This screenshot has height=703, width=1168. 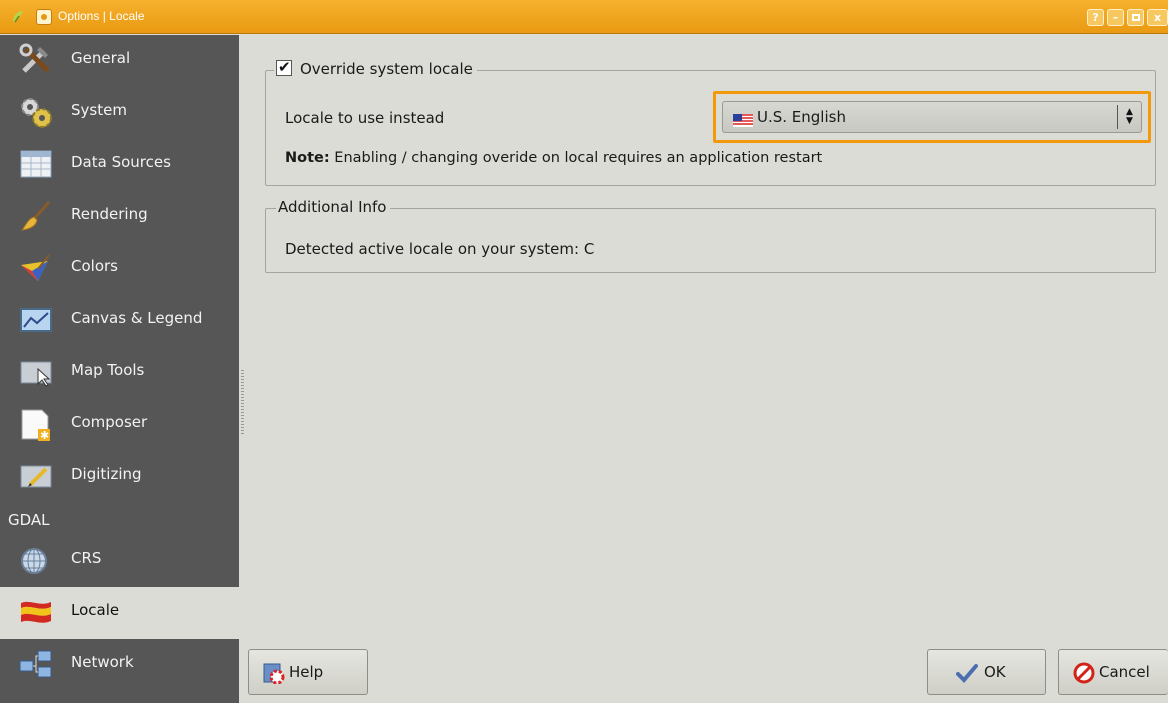 I want to click on locale-flag-icon, so click(x=36, y=612).